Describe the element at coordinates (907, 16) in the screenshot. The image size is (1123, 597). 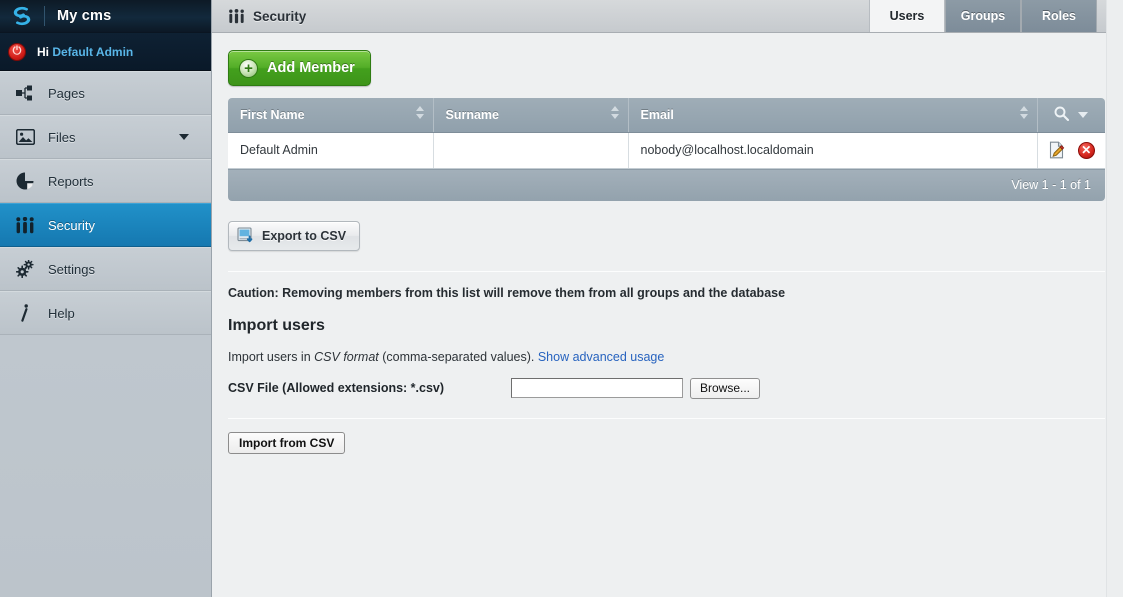
I see `tab-users: Users` at that location.